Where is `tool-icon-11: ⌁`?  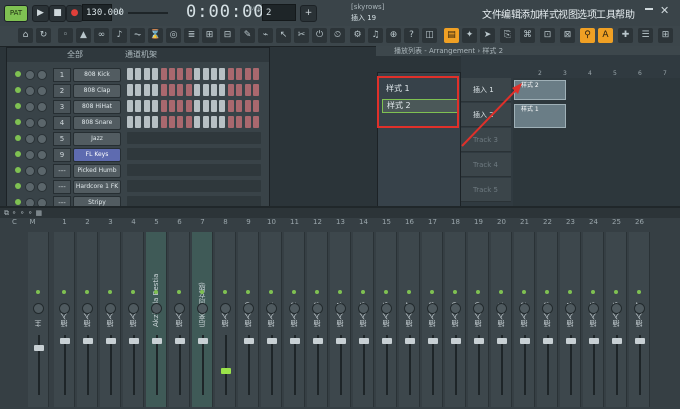
tool-icon-11: ⌁ is located at coordinates (265, 35).